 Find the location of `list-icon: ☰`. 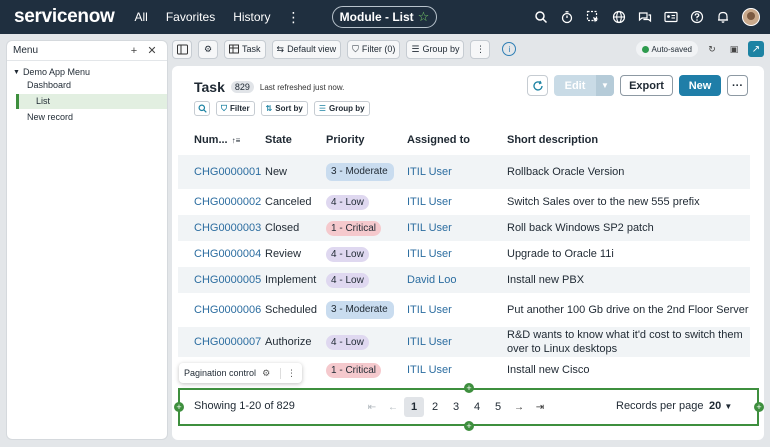

list-icon: ☰ is located at coordinates (322, 108).